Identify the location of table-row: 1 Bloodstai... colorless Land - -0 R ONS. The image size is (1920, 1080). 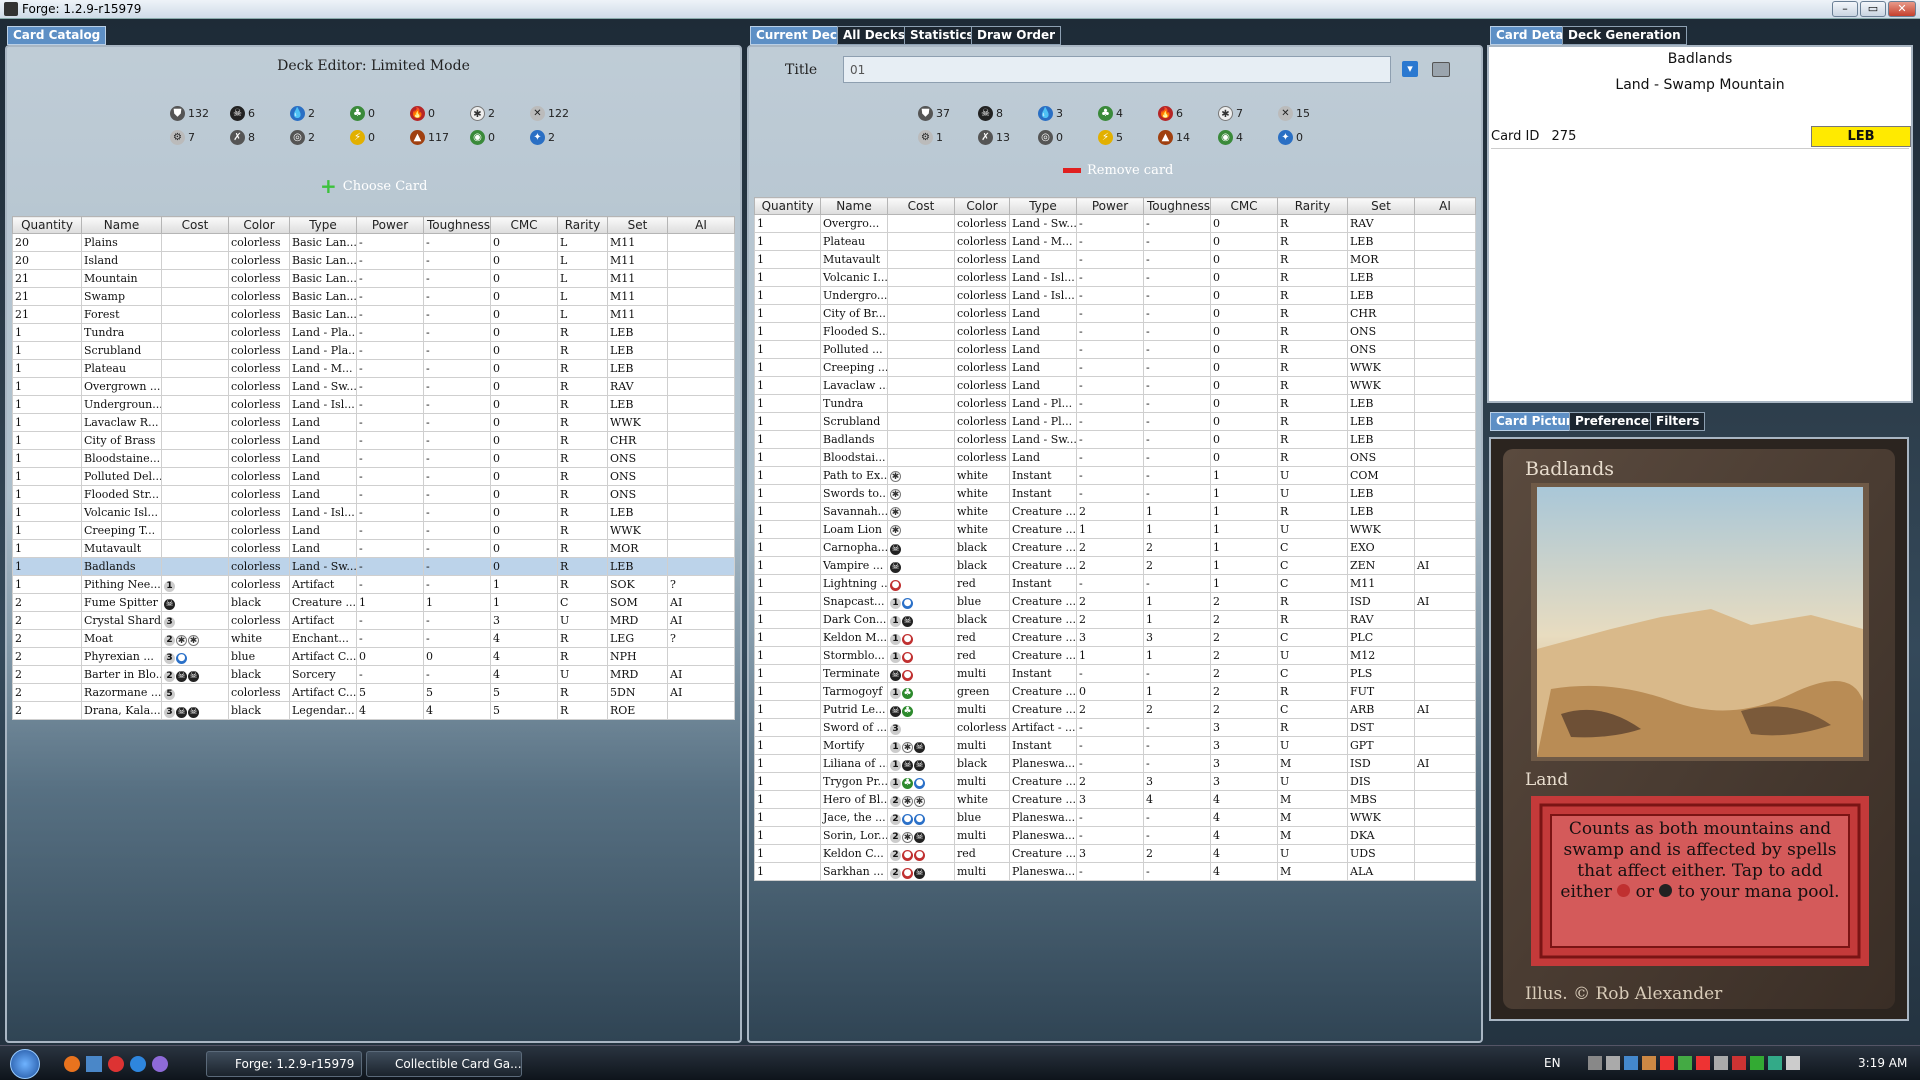
(1115, 457).